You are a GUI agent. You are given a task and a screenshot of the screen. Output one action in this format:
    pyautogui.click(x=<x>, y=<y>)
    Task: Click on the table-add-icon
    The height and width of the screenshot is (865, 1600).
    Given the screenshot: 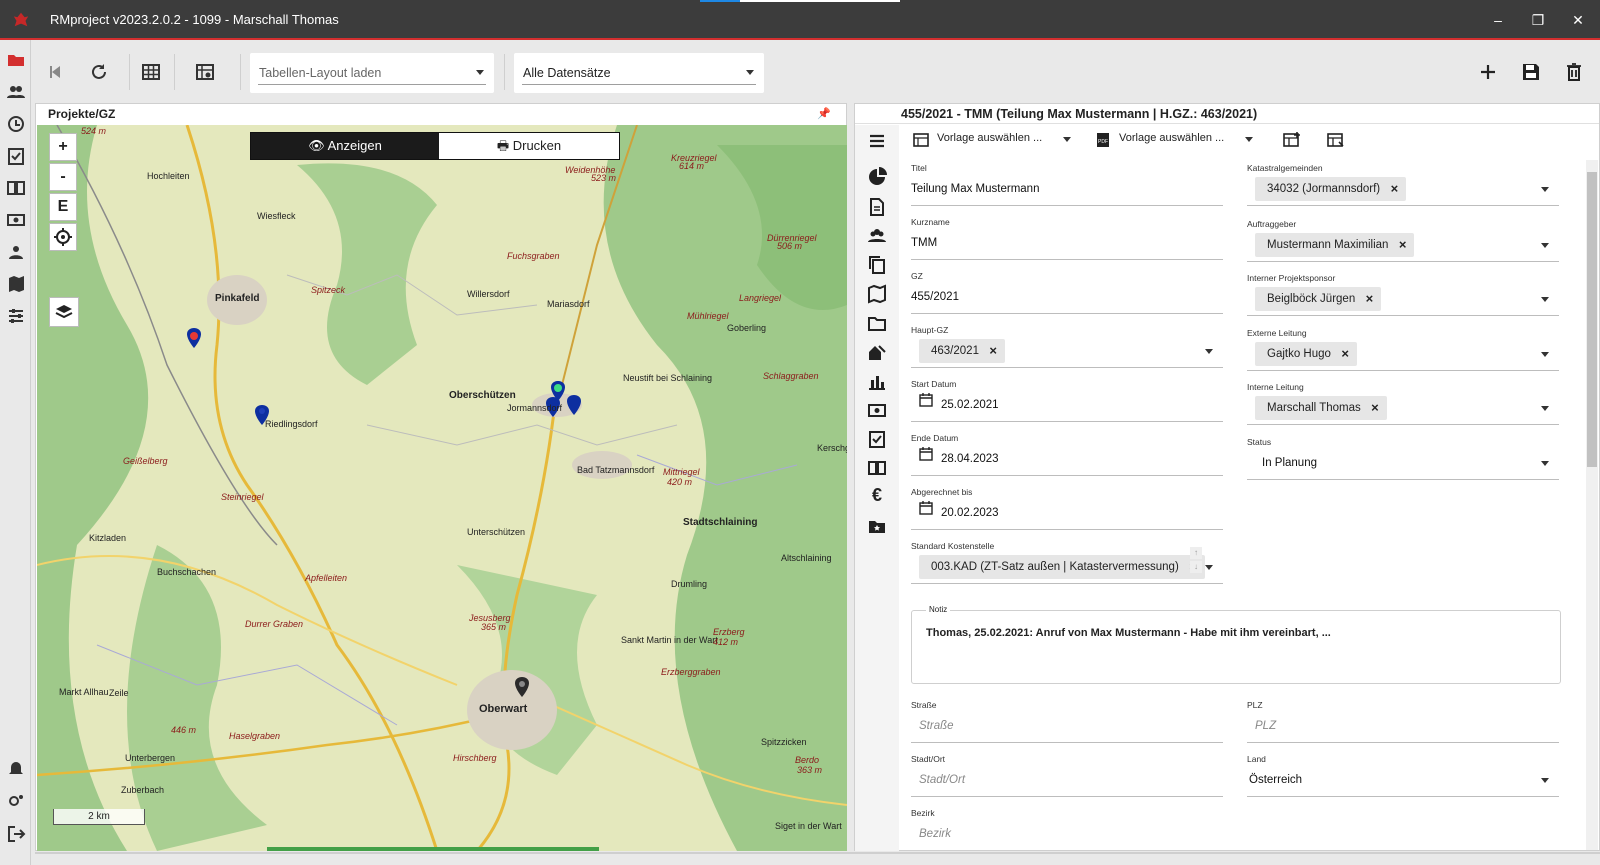 What is the action you would take?
    pyautogui.click(x=1292, y=140)
    